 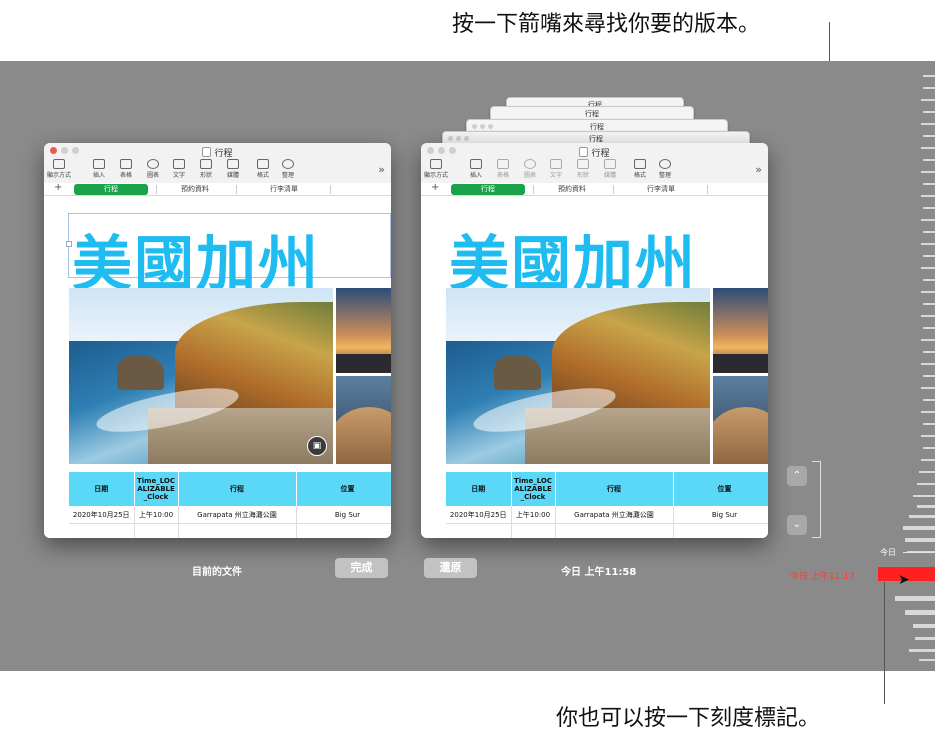 What do you see at coordinates (918, 552) in the screenshot?
I see `today-marker-line` at bounding box center [918, 552].